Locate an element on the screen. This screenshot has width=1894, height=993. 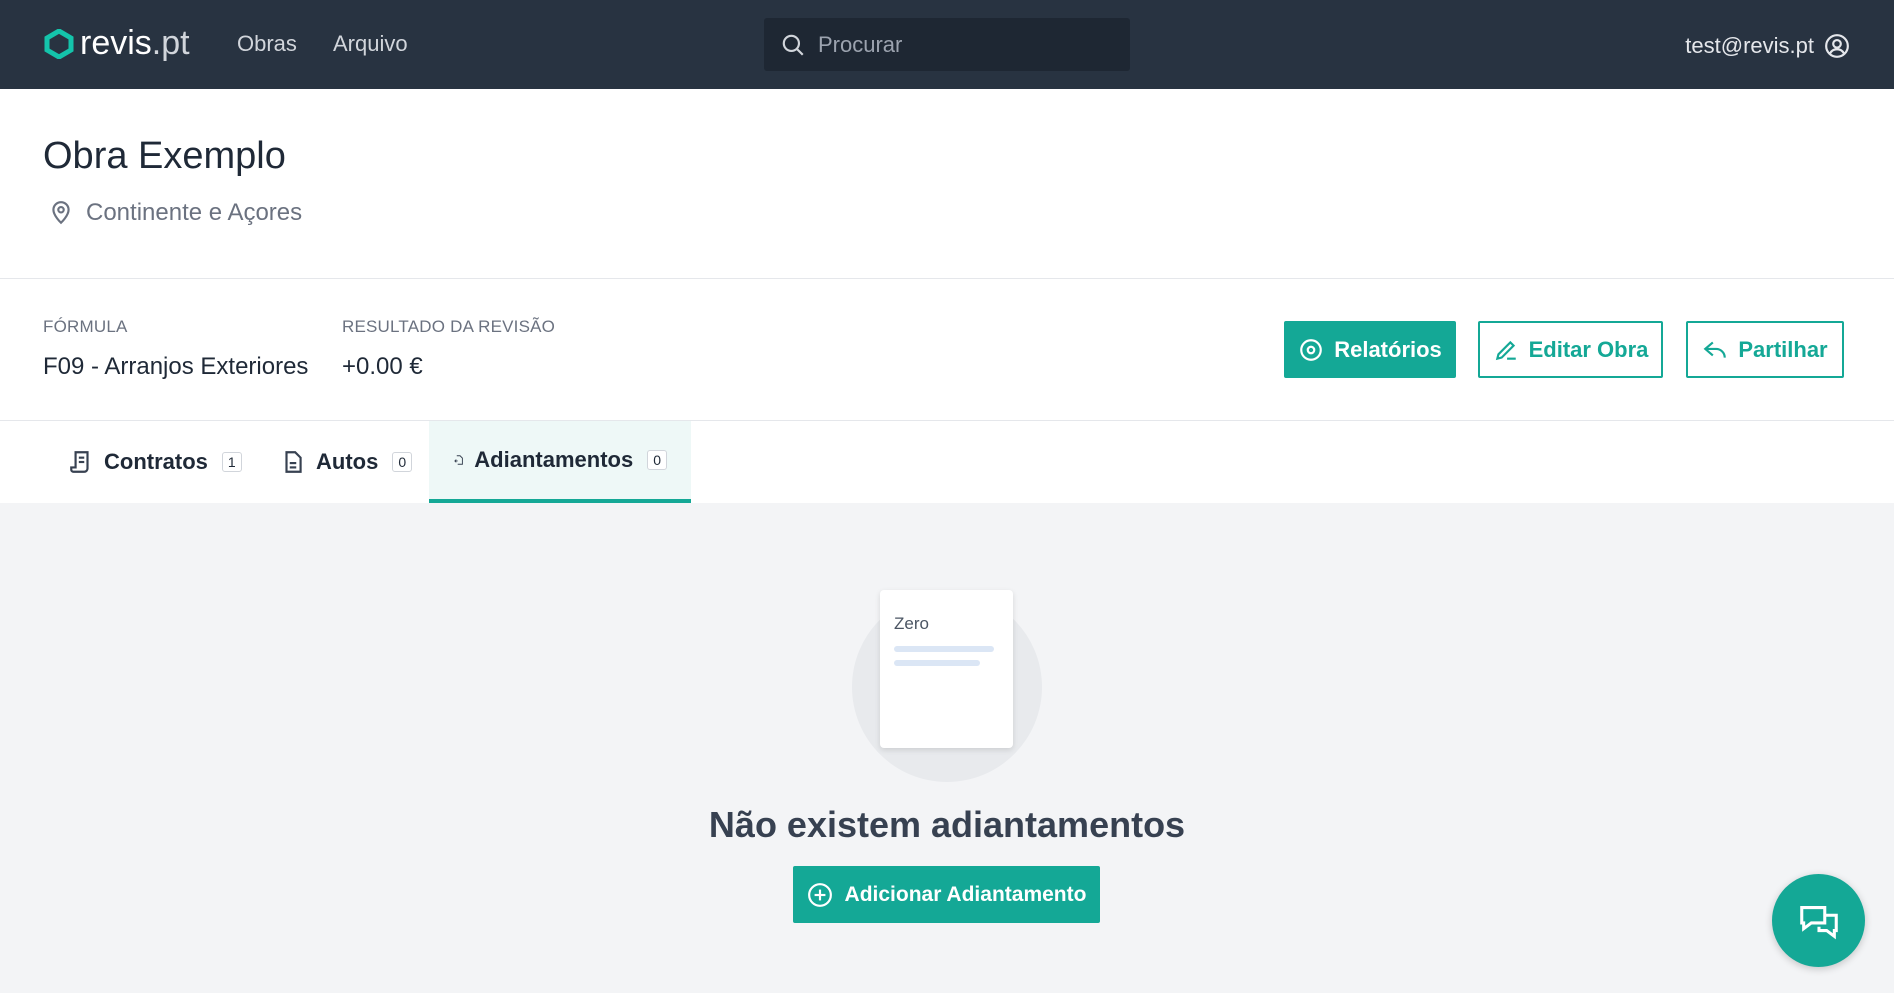
page-title: Obra Exemplo is located at coordinates (164, 156).